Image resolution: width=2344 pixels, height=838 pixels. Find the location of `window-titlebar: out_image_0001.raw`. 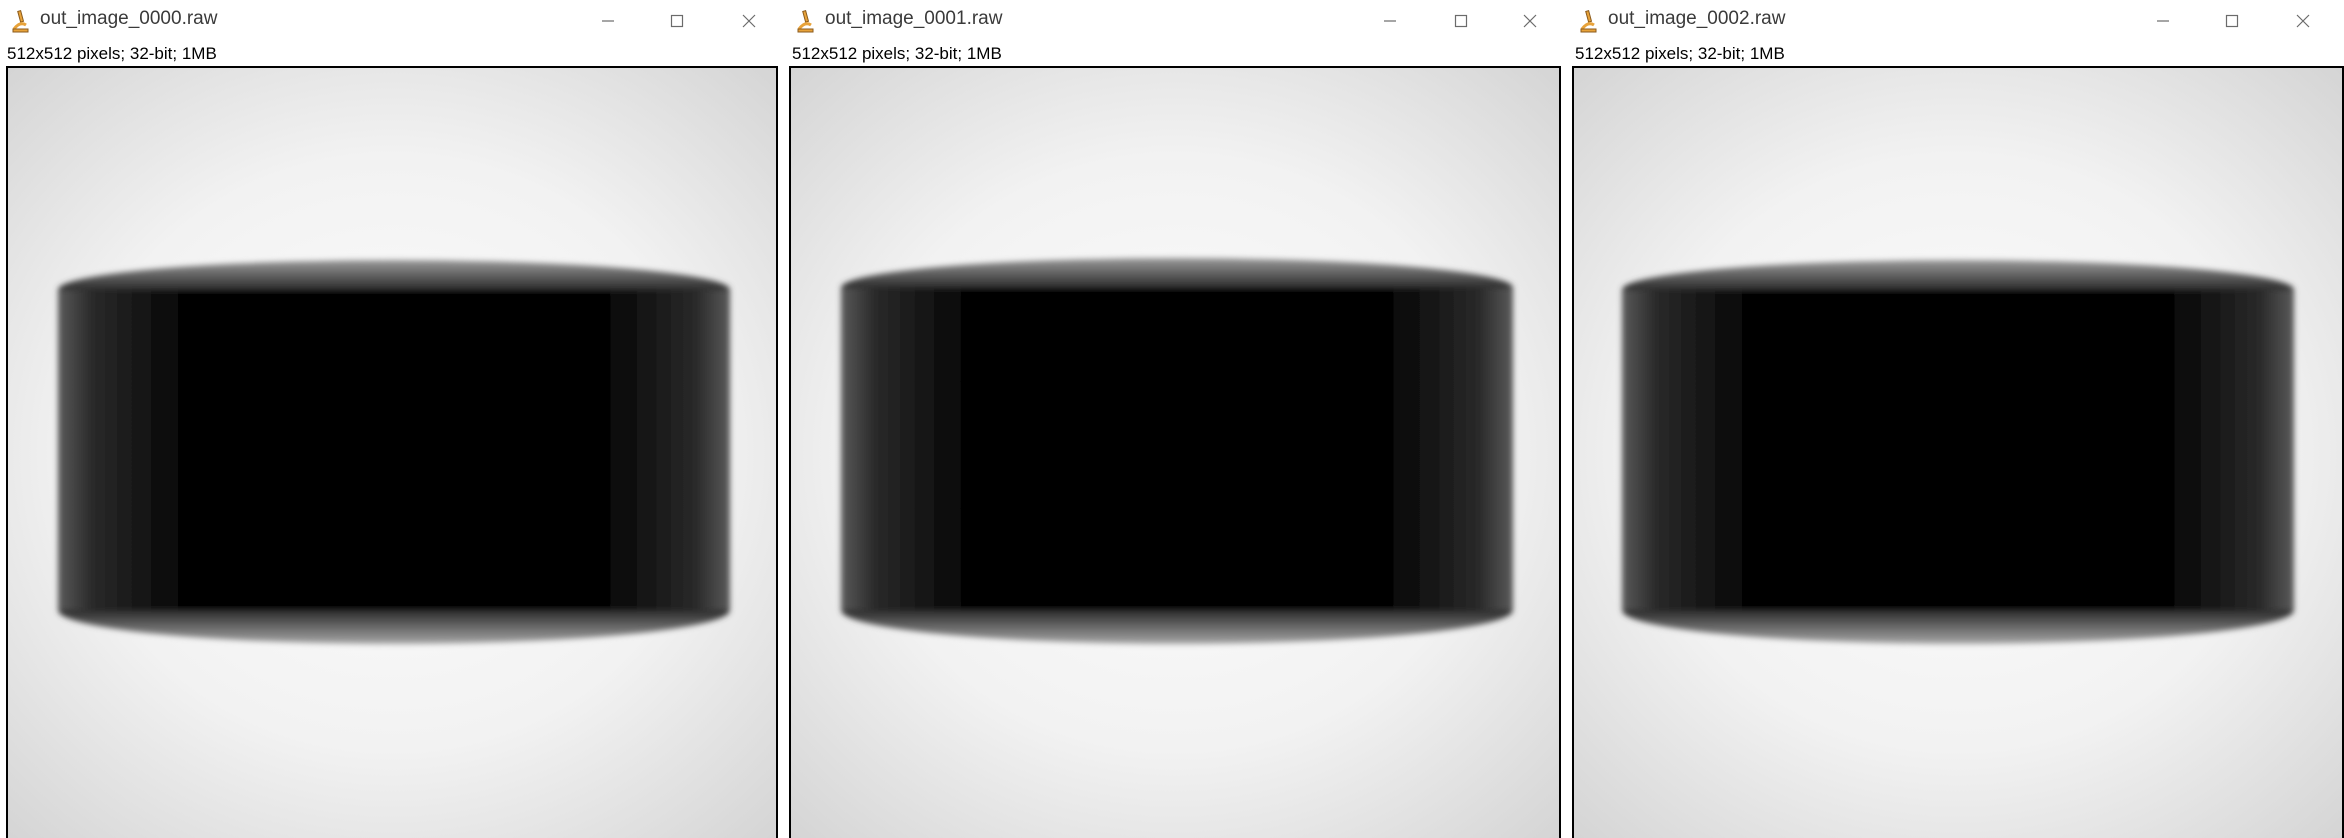

window-titlebar: out_image_0001.raw is located at coordinates (1176, 21).